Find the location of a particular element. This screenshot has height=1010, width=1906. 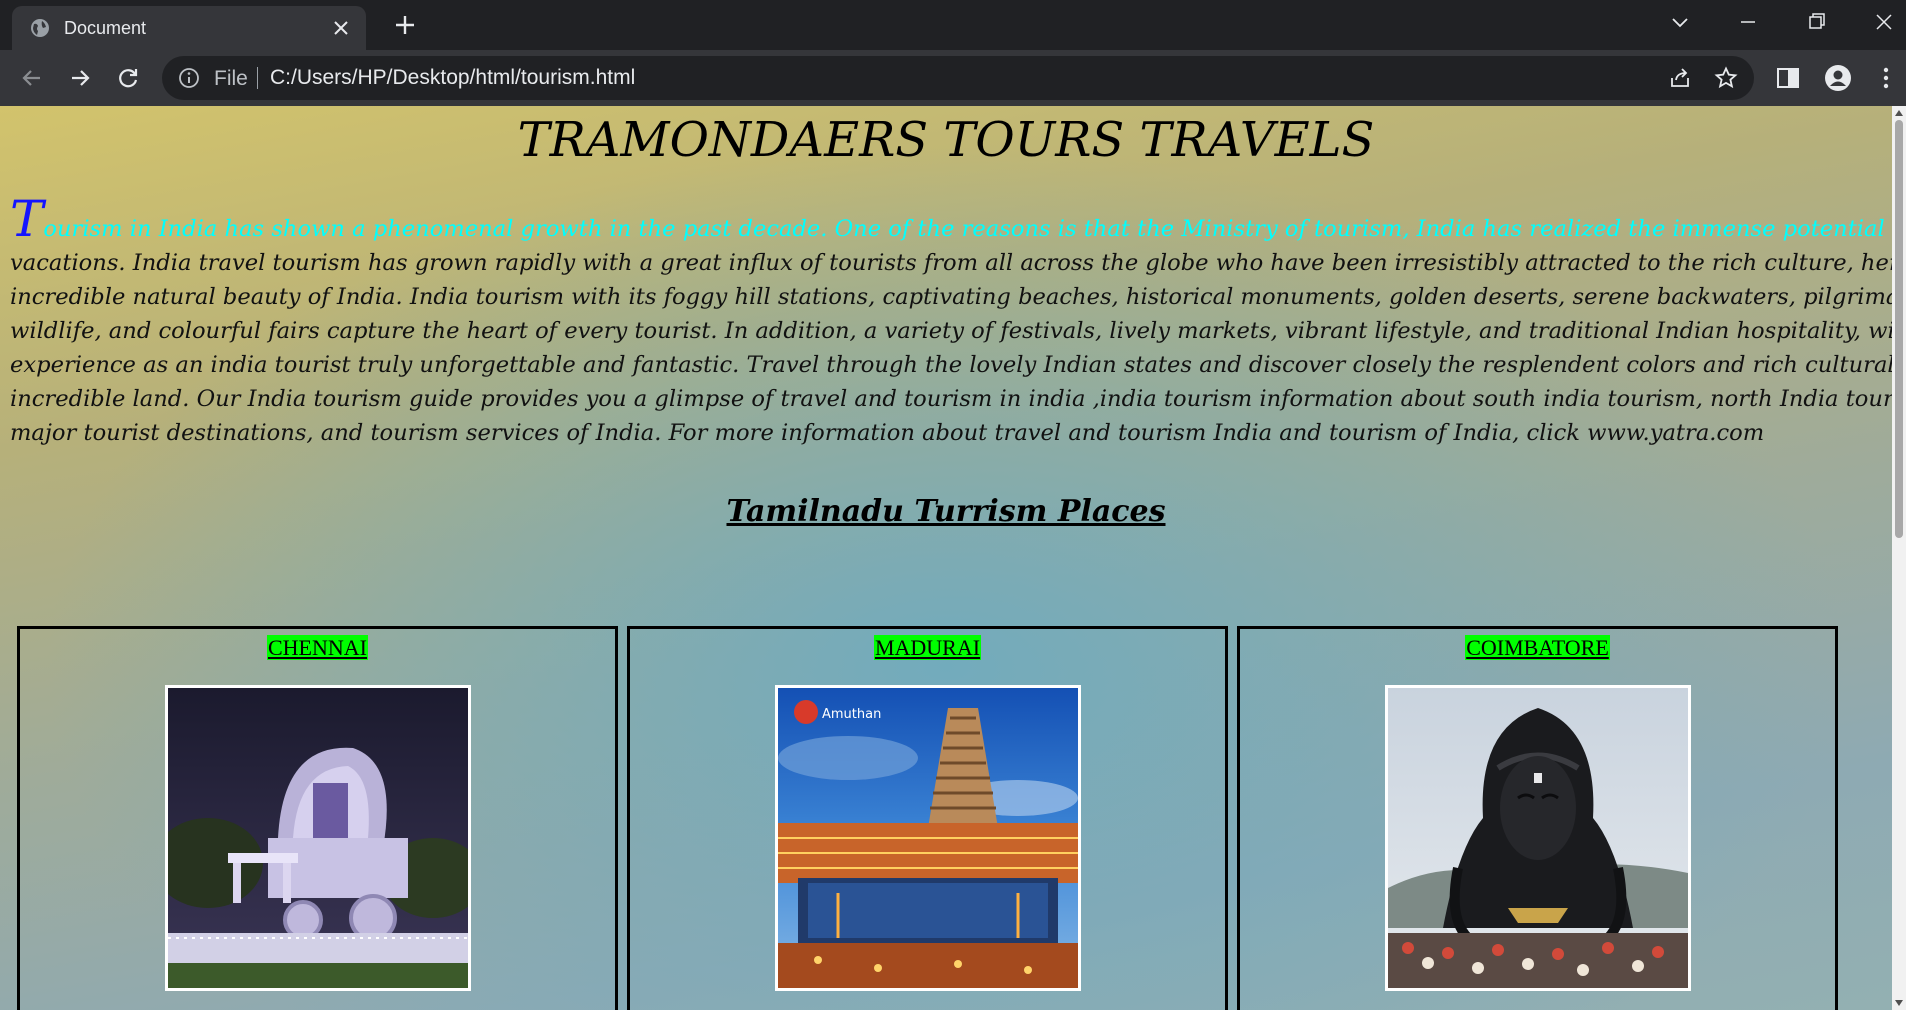

minimize-icon is located at coordinates (1748, 22).